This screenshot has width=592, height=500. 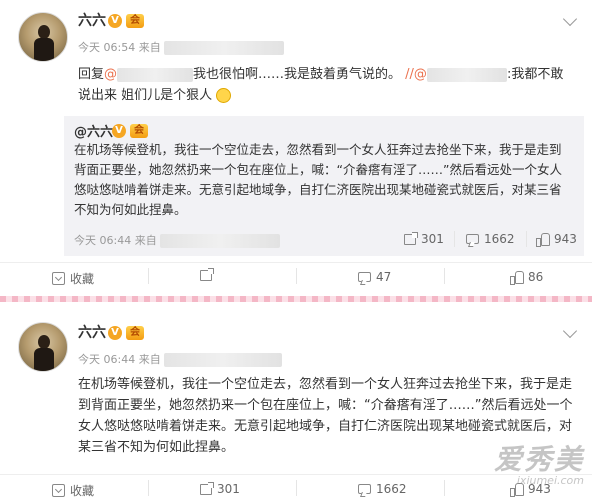 I want to click on quoted-time: 今天 06:44 来自, so click(x=115, y=240).